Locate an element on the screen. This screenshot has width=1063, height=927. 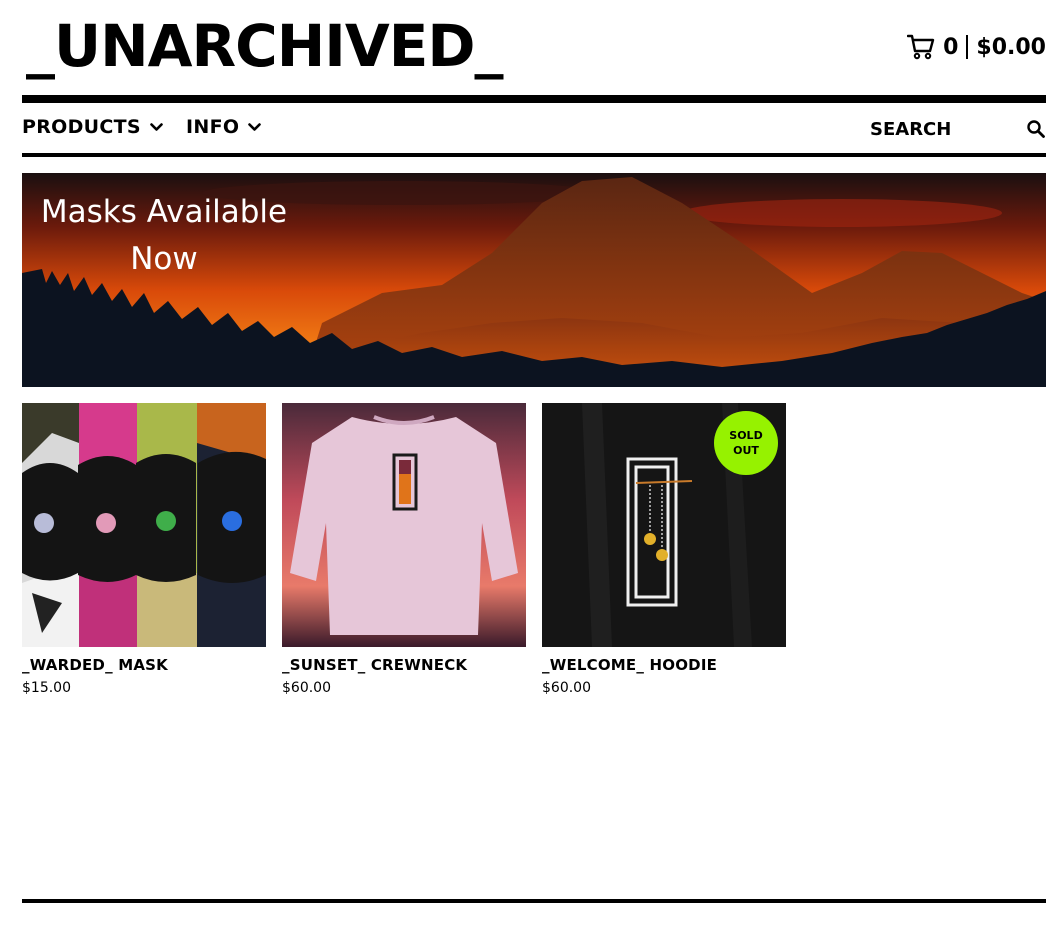
product-price: $15.00 is located at coordinates (46, 688).